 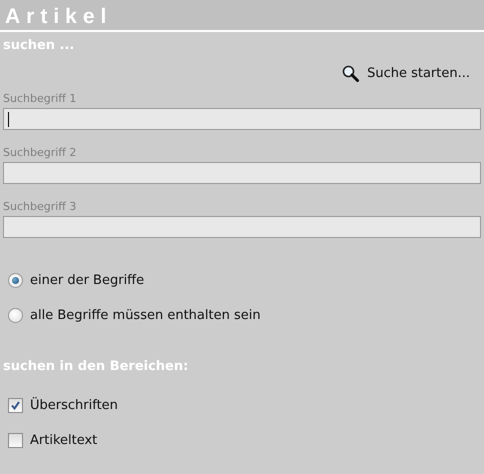 I want to click on option-label: einer der Begriffe, so click(x=87, y=280).